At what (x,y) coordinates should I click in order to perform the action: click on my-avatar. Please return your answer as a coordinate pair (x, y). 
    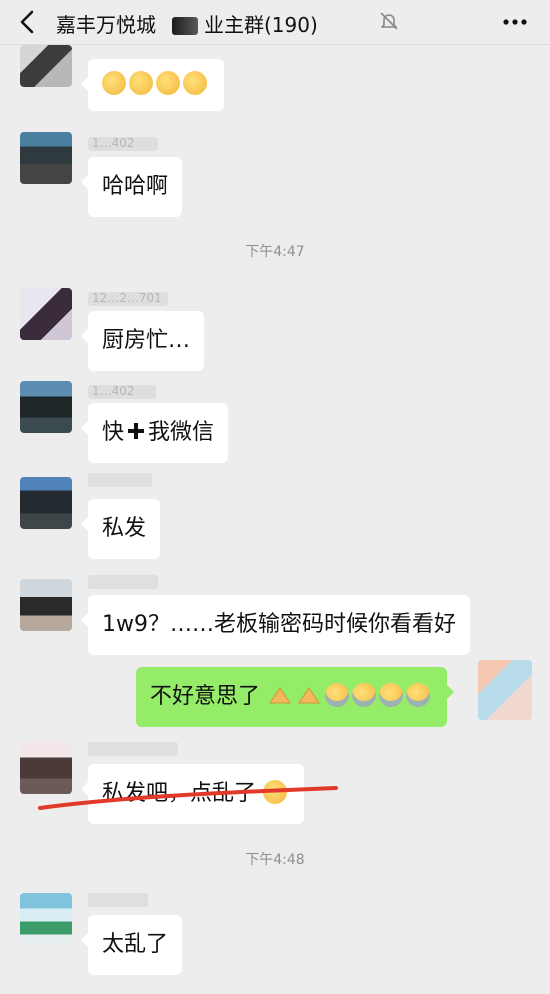
    Looking at the image, I should click on (505, 690).